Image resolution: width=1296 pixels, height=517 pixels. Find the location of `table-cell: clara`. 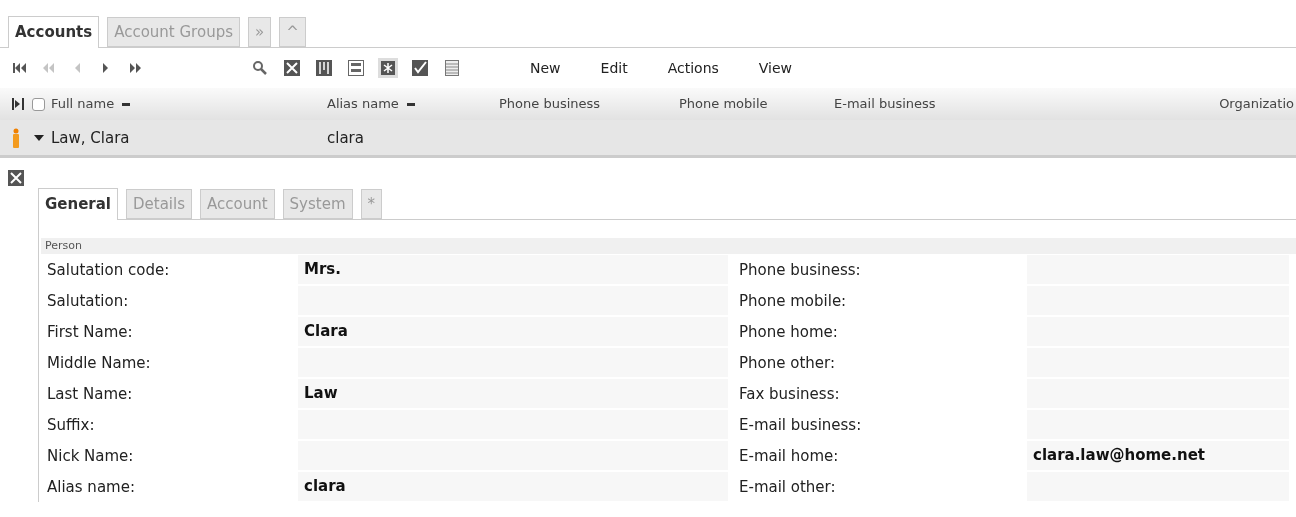

table-cell: clara is located at coordinates (345, 137).